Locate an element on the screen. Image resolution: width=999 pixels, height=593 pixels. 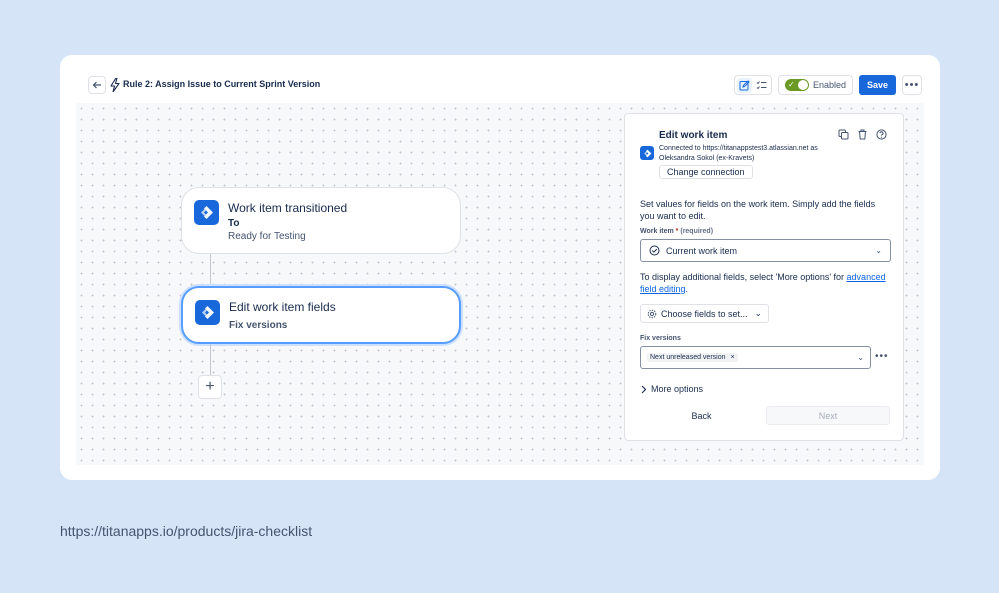
trigger-status: Ready for Testing is located at coordinates (267, 236).